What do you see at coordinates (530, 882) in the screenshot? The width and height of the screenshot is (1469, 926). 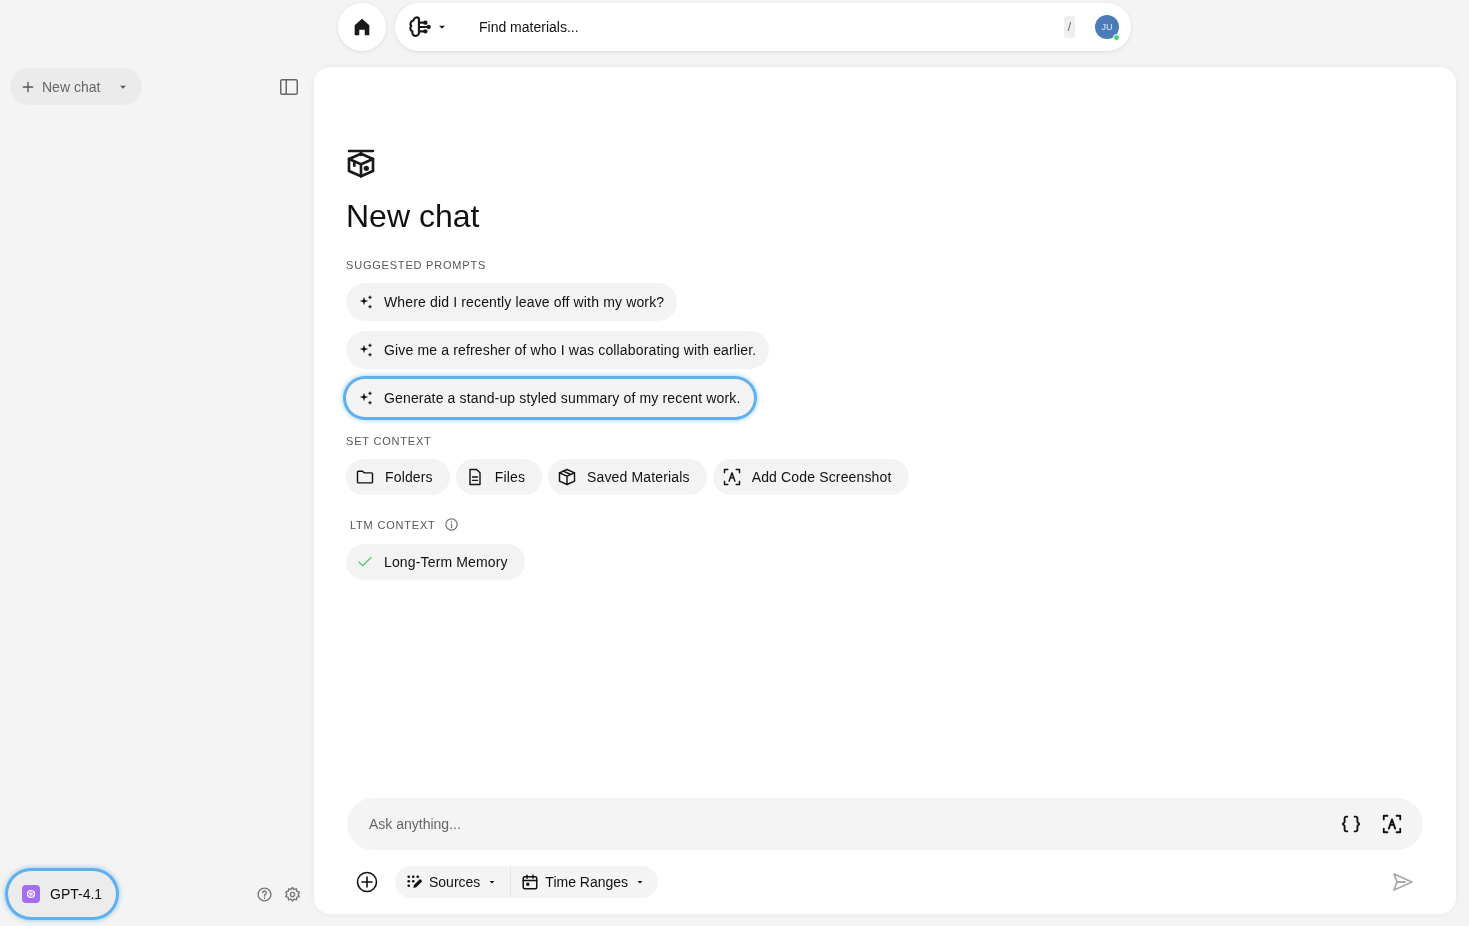 I see `calendar-icon` at bounding box center [530, 882].